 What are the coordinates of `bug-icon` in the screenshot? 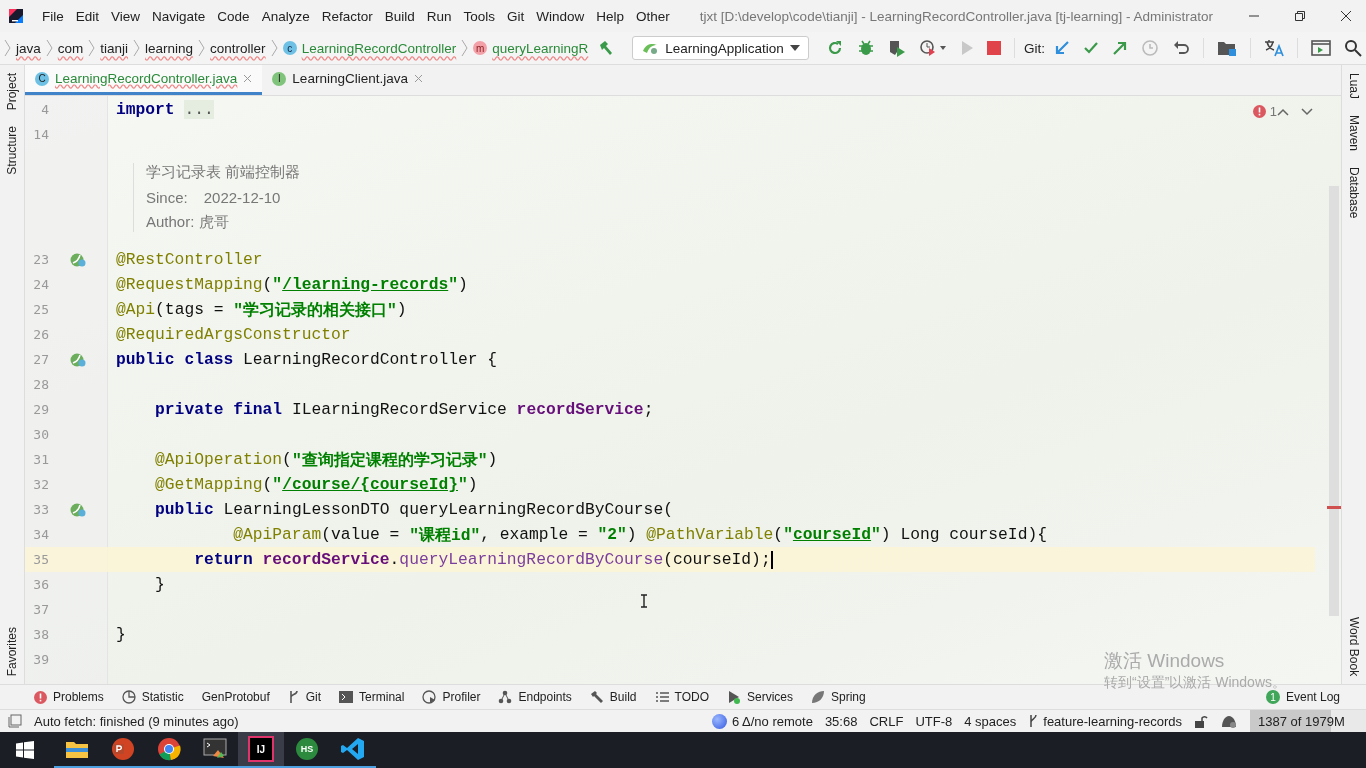 It's located at (865, 48).